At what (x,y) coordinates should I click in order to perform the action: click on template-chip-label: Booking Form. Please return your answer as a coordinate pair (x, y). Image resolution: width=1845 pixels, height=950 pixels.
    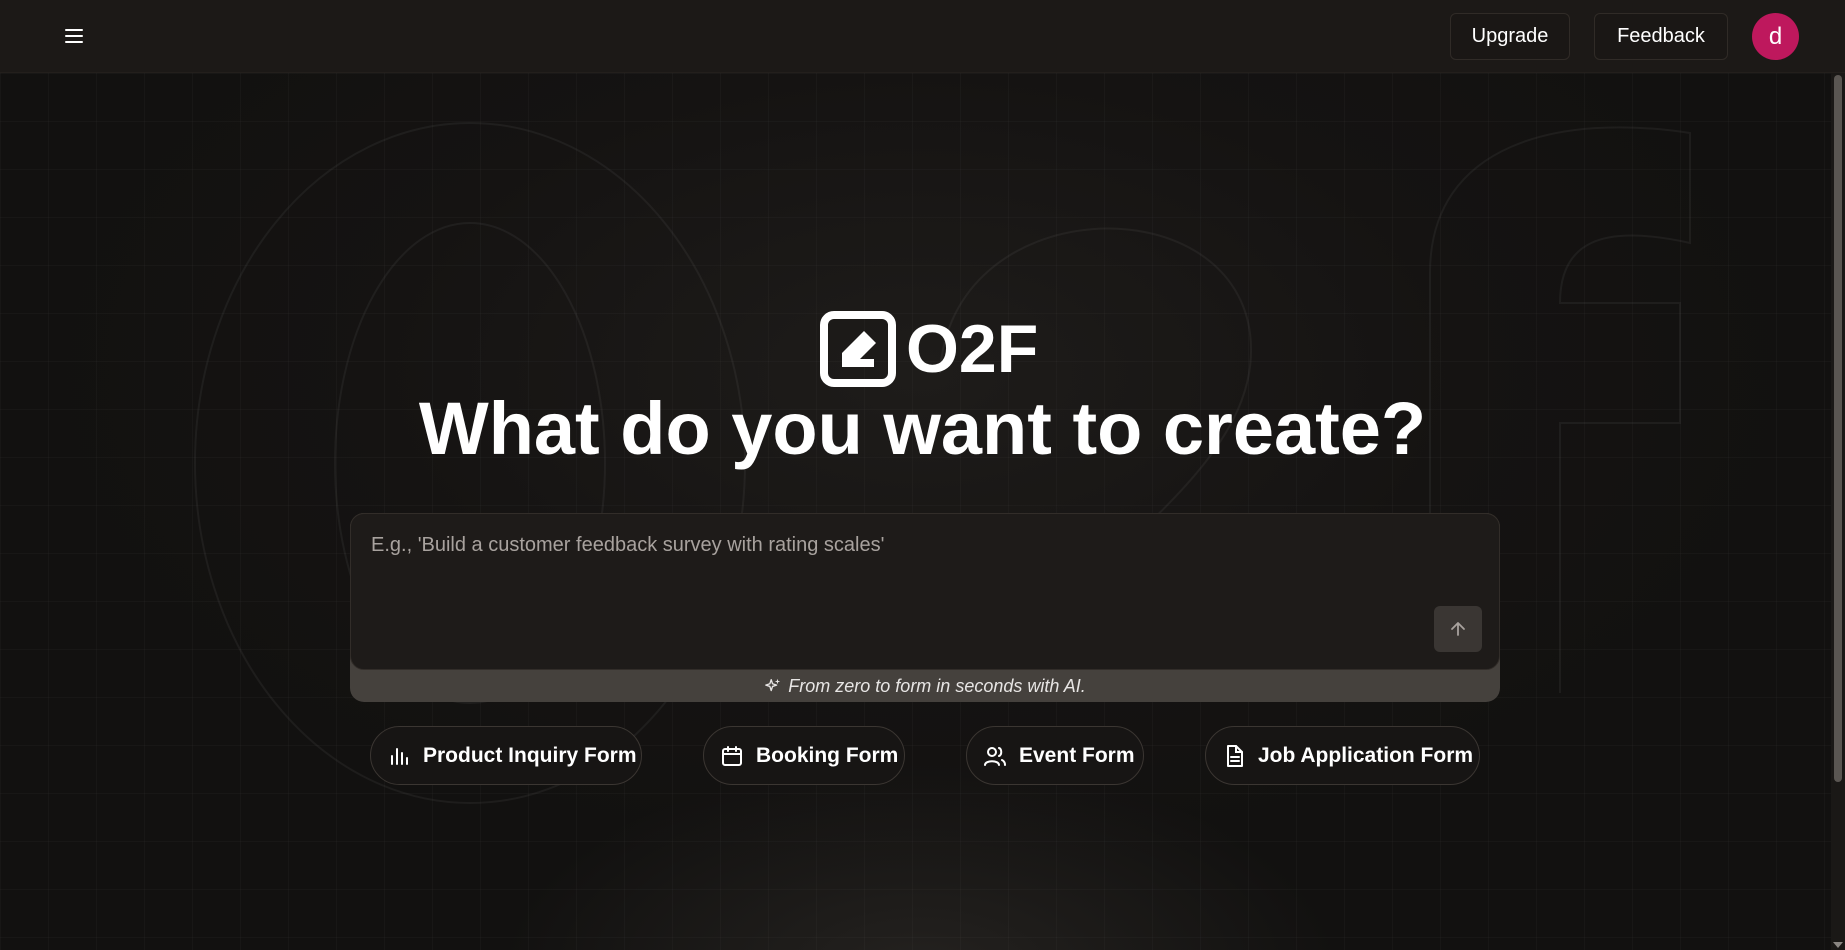
    Looking at the image, I should click on (827, 755).